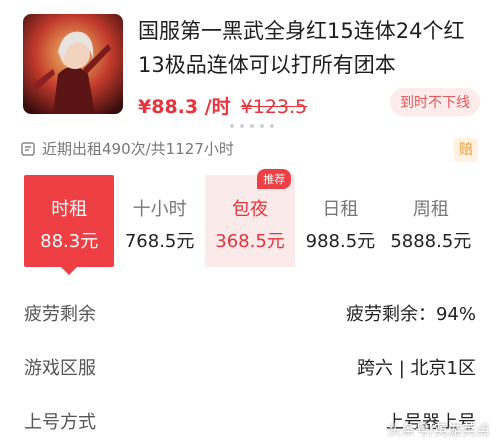 The image size is (500, 448). Describe the element at coordinates (430, 209) in the screenshot. I see `tab-label: 周租` at that location.